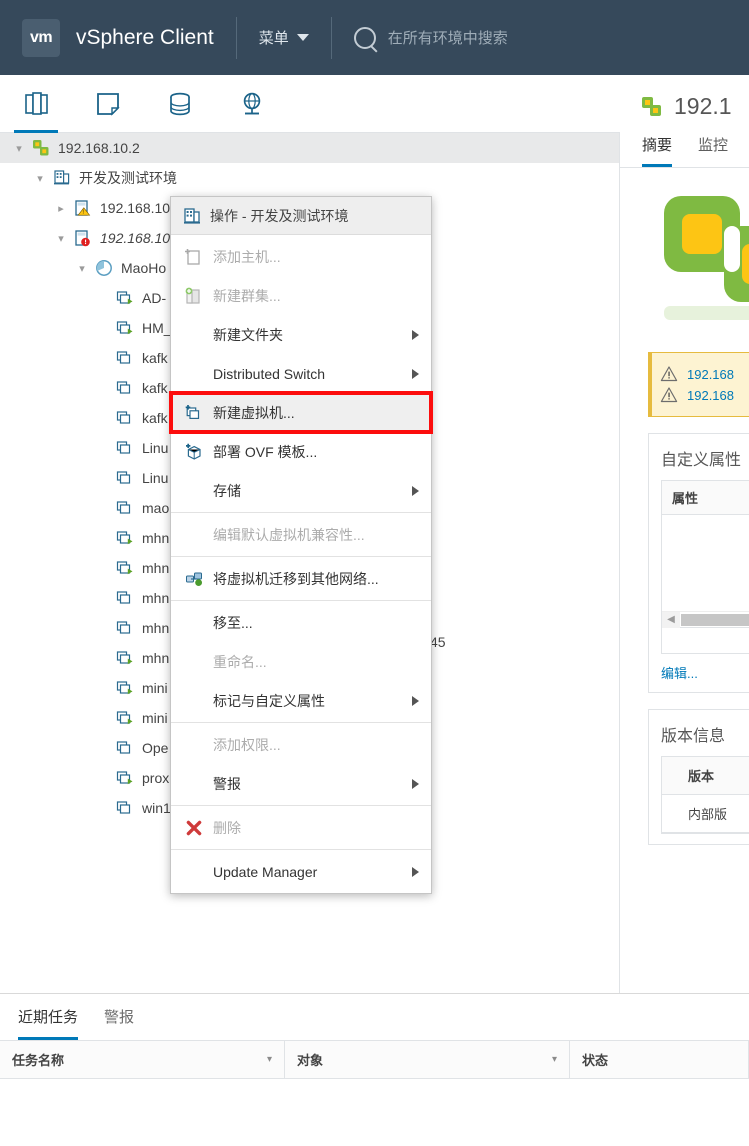 This screenshot has width=749, height=1146. I want to click on horizontal-scrollbar: ◀, so click(705, 619).